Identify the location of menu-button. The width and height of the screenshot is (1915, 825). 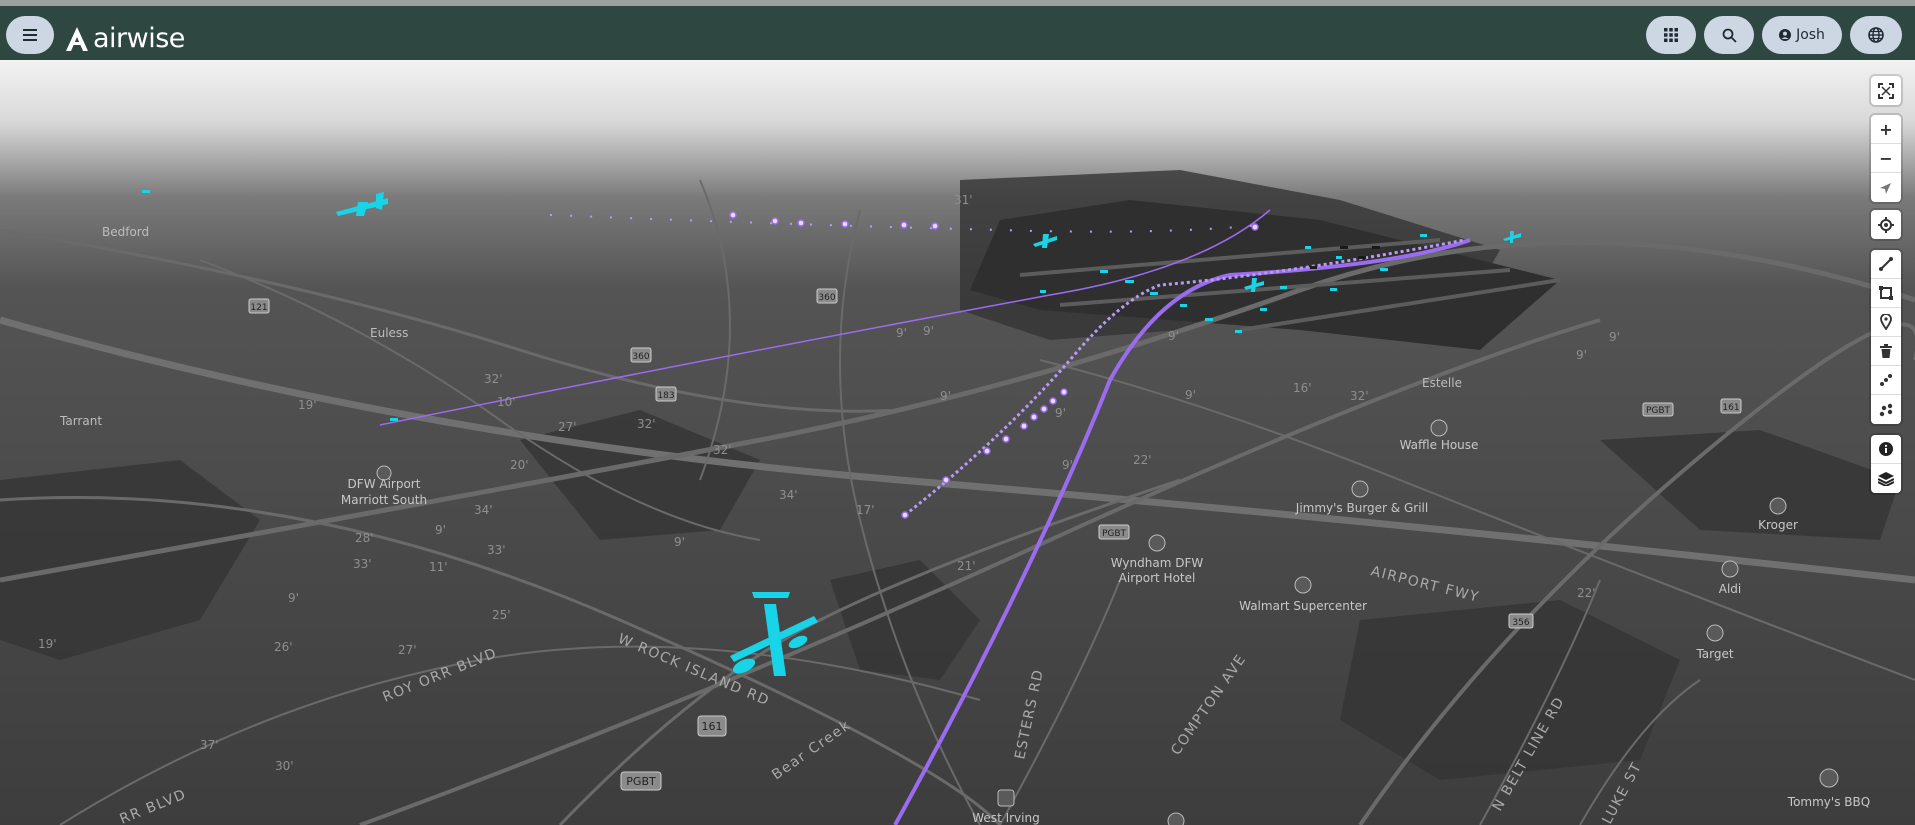
(30, 35).